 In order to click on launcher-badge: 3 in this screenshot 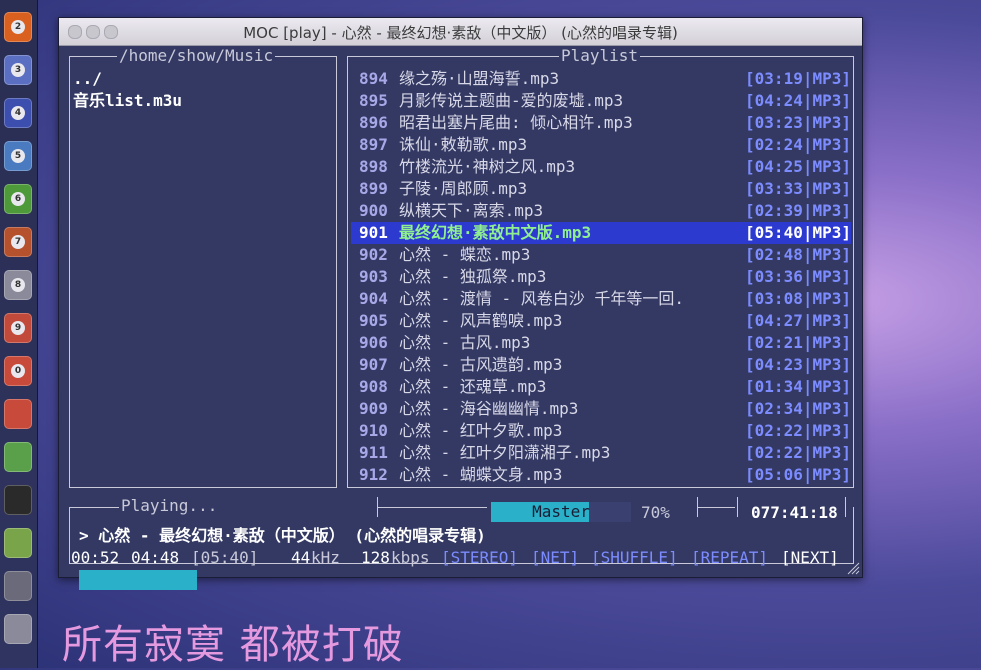, I will do `click(18, 70)`.